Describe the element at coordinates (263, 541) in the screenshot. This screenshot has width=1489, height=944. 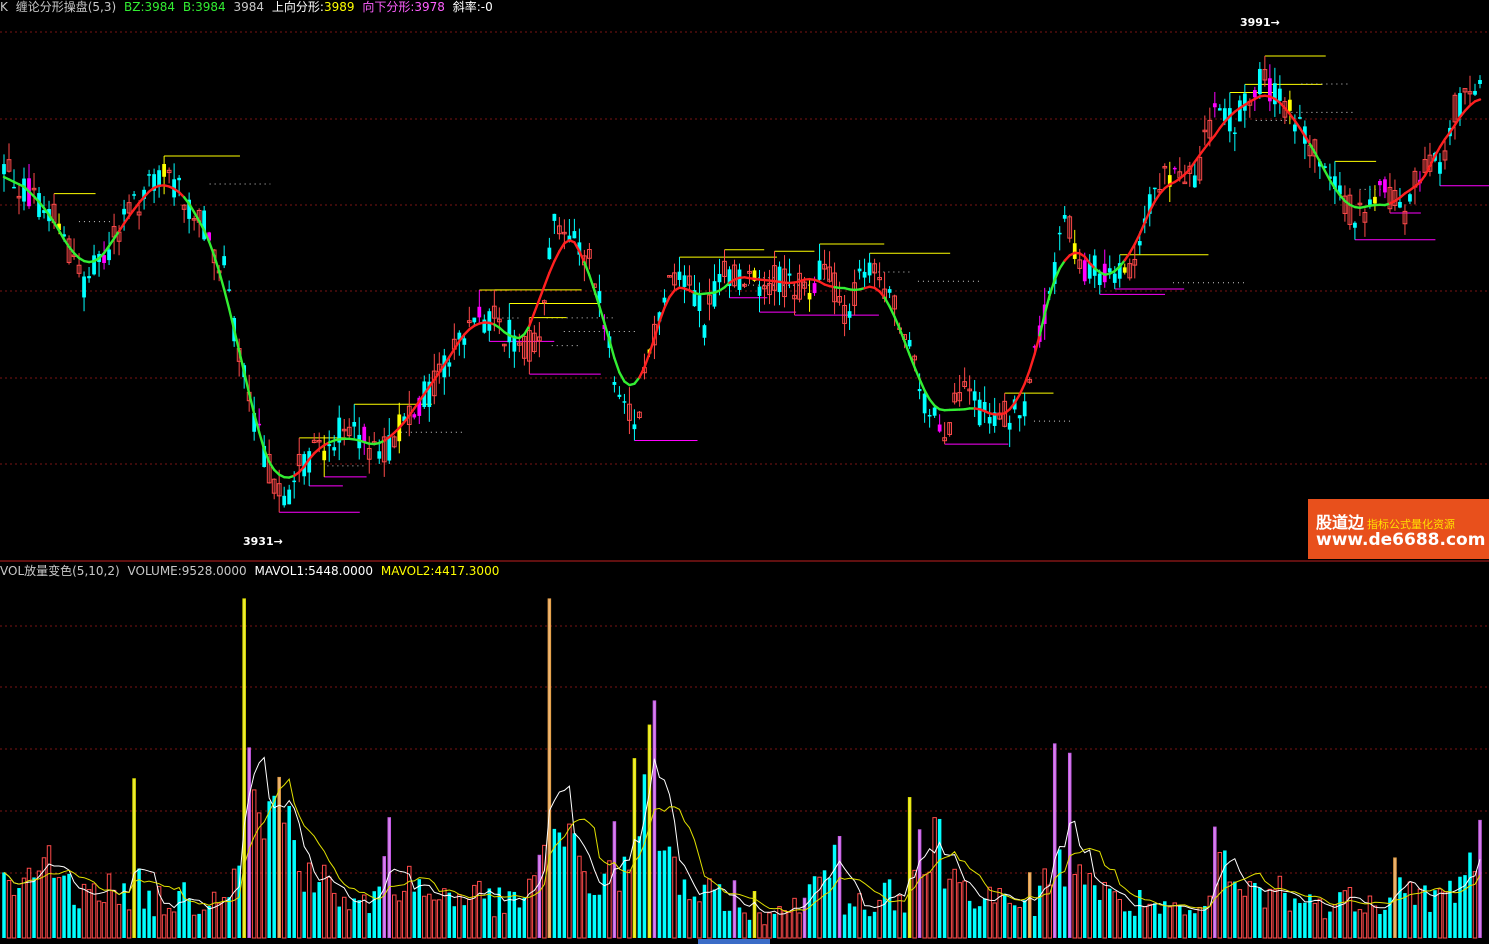
I see `low-annotation: 3931→` at that location.